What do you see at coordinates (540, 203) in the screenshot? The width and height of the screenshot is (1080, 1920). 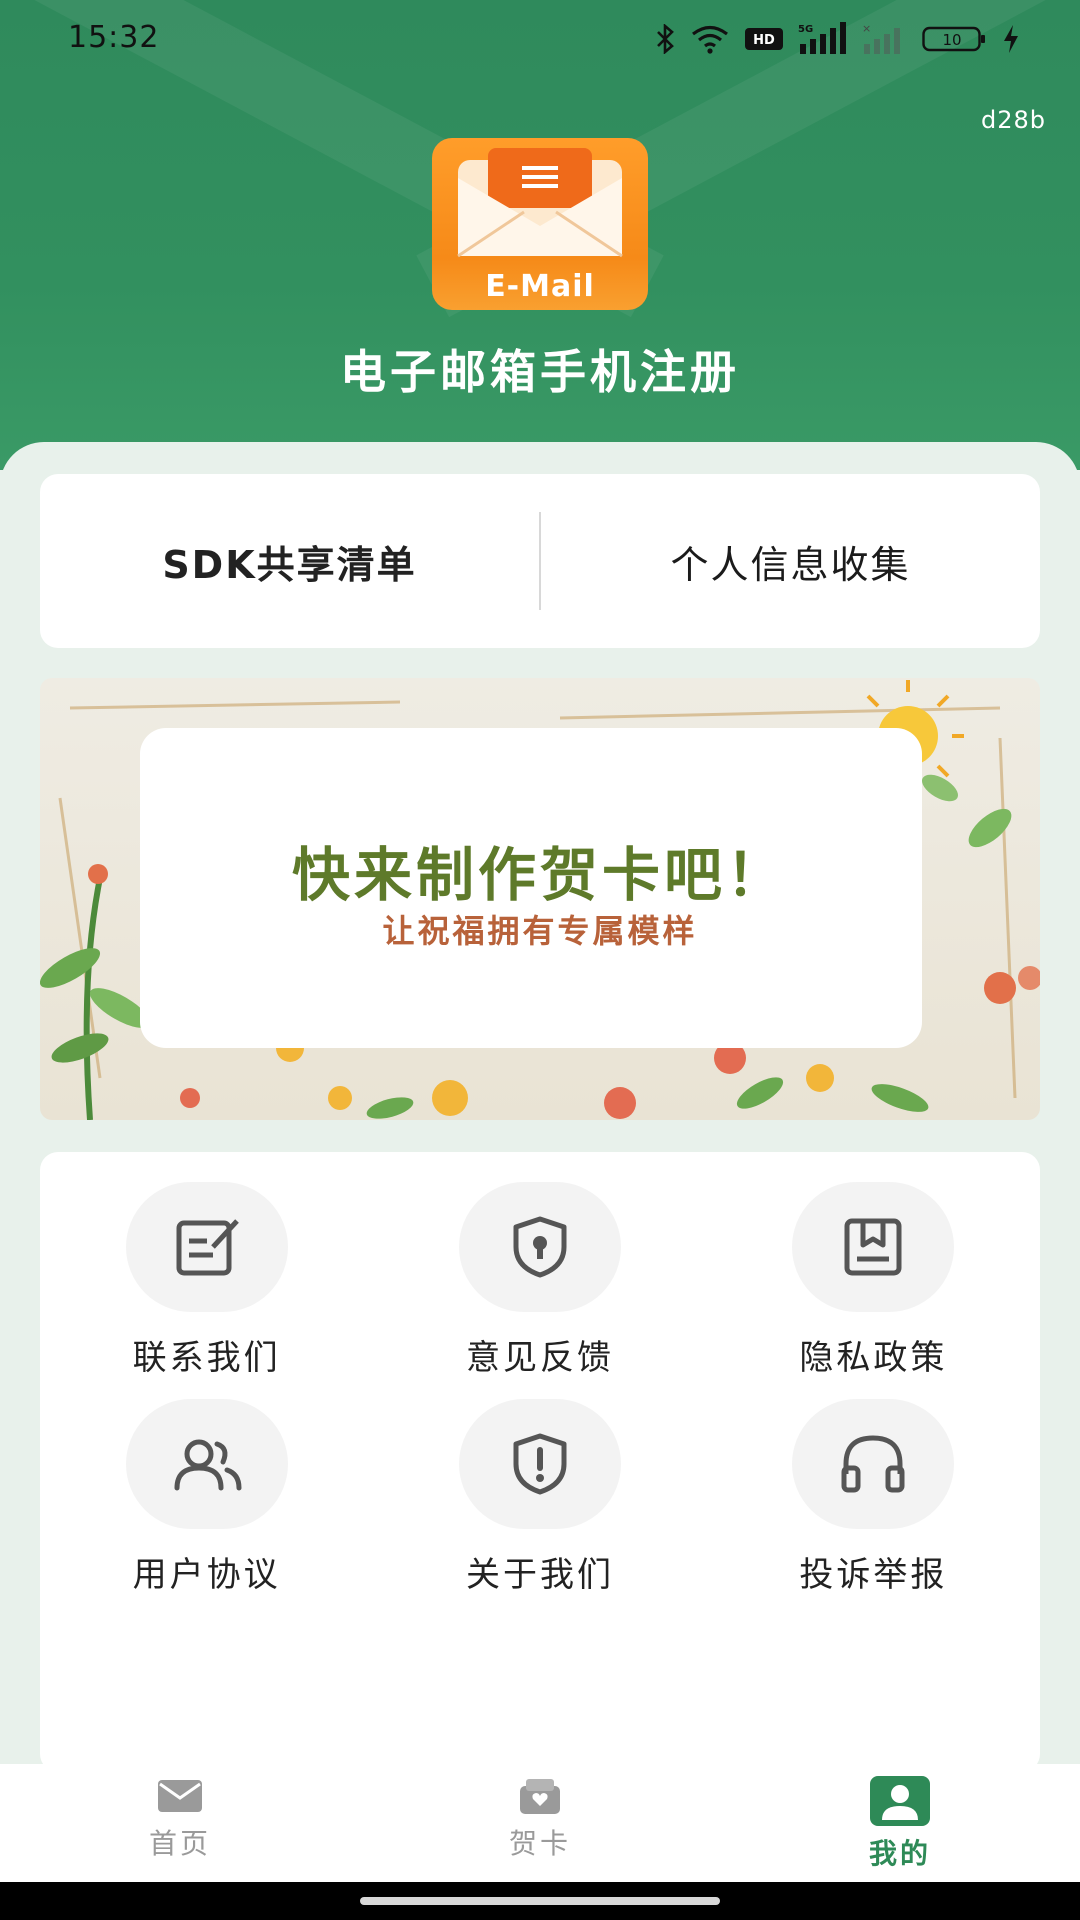 I see `envelope-icon` at bounding box center [540, 203].